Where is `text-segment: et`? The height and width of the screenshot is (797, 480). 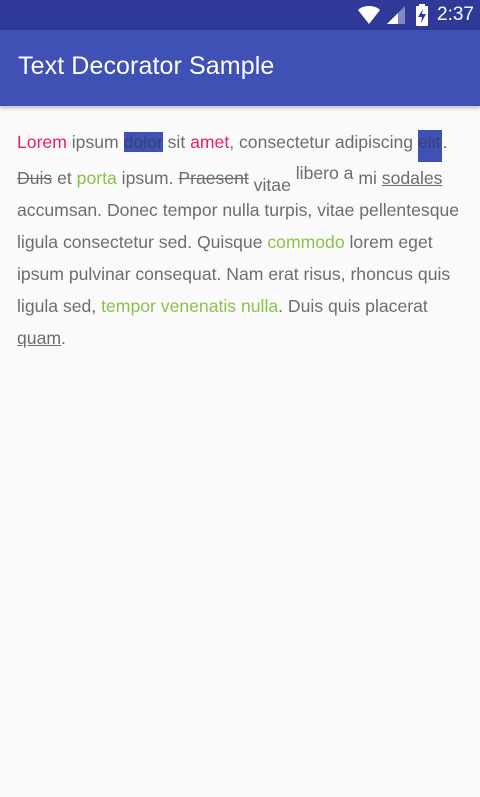
text-segment: et is located at coordinates (64, 178).